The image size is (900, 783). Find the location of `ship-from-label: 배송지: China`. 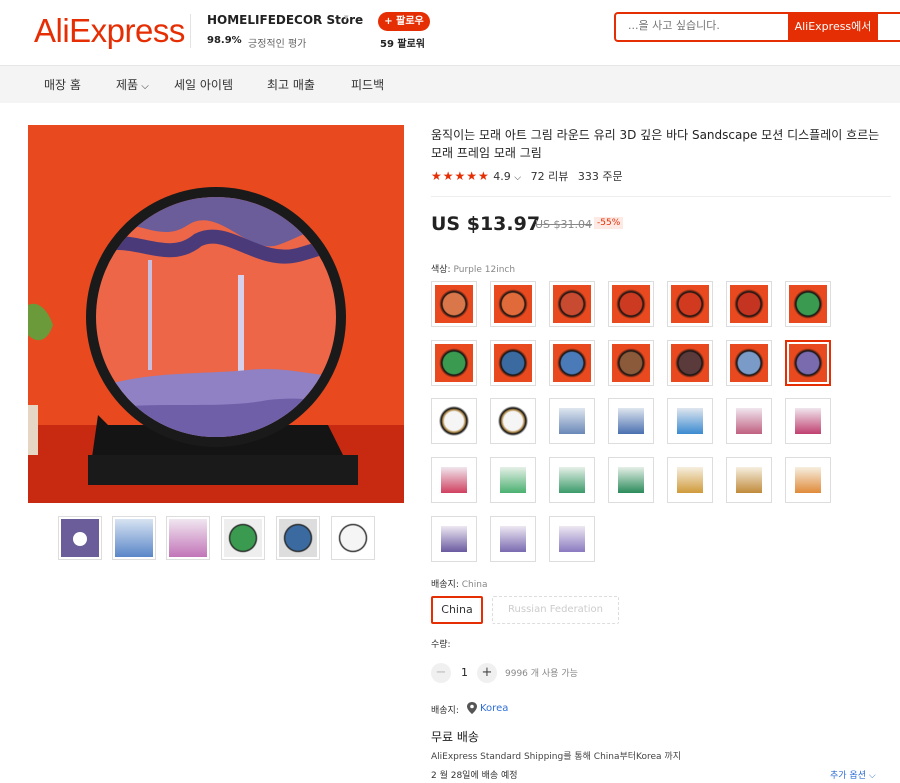

ship-from-label: 배송지: China is located at coordinates (459, 583).